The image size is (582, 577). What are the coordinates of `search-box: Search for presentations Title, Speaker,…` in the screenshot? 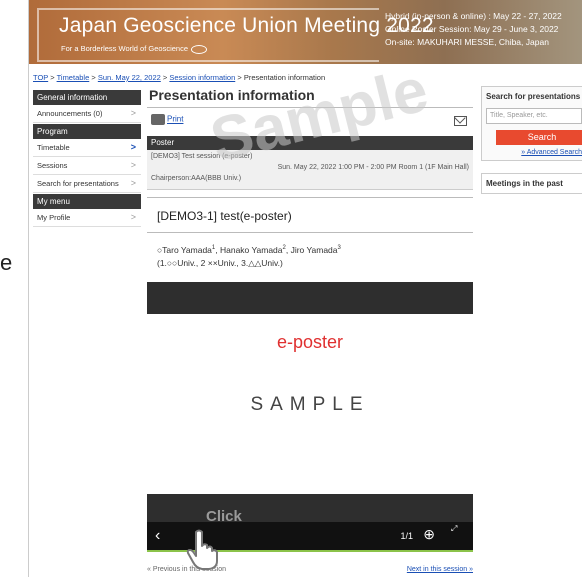 It's located at (531, 123).